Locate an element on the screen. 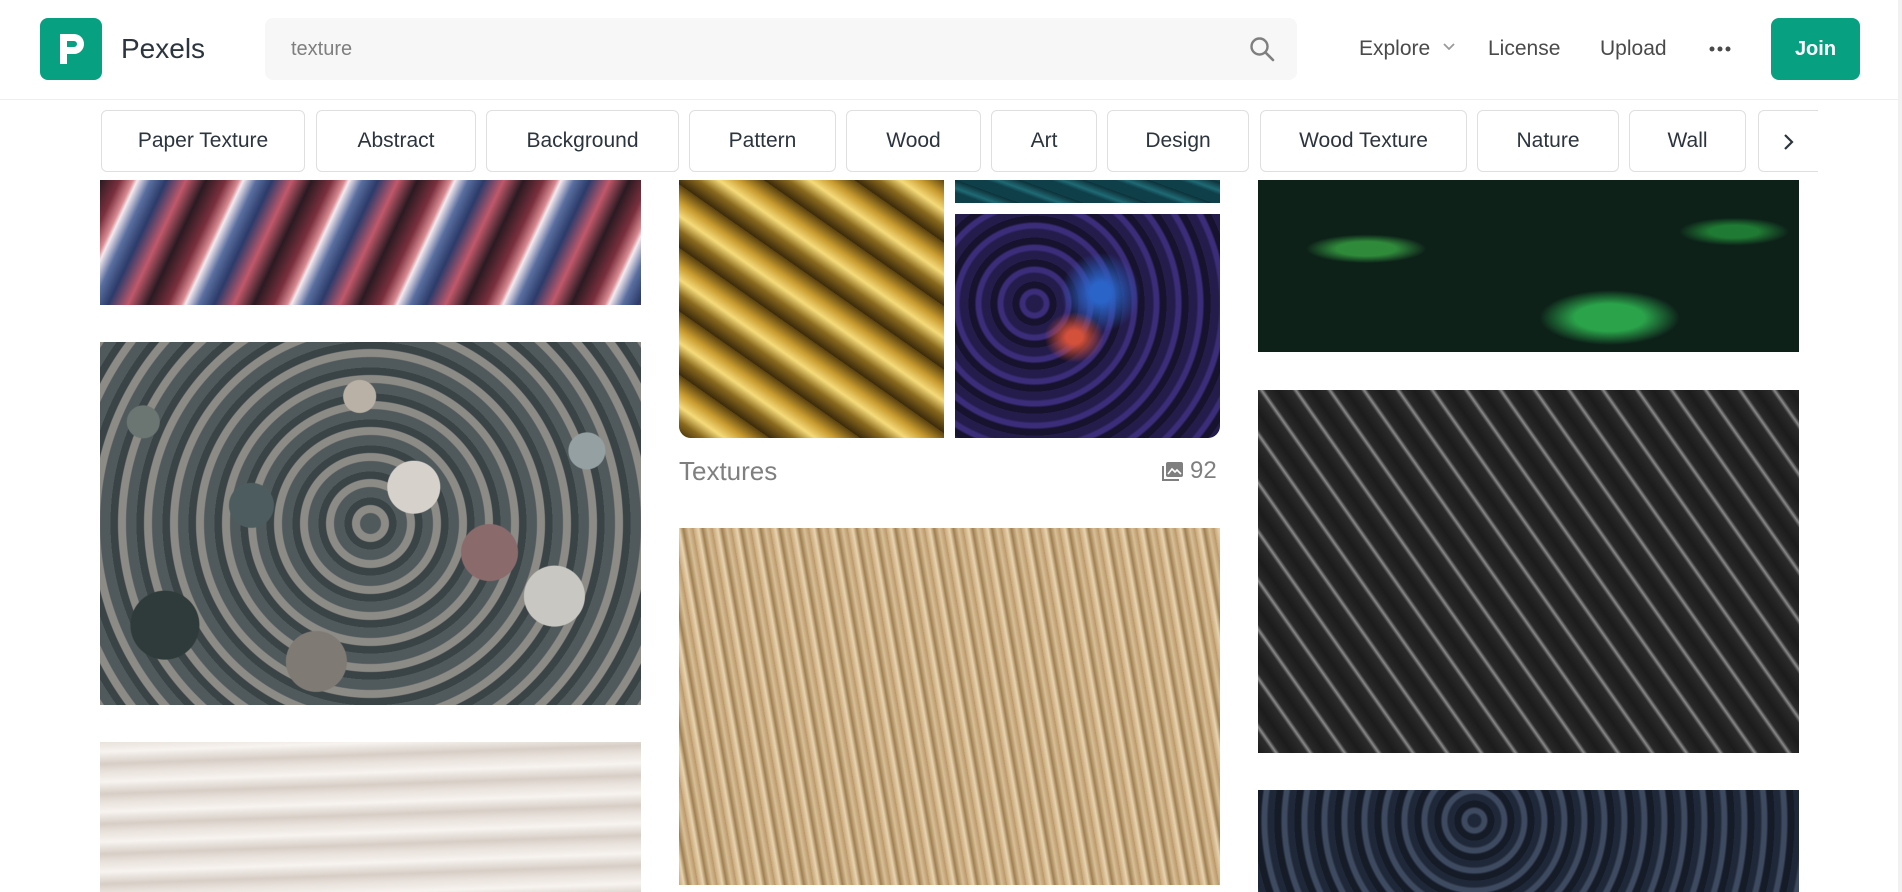  search-bar is located at coordinates (781, 49).